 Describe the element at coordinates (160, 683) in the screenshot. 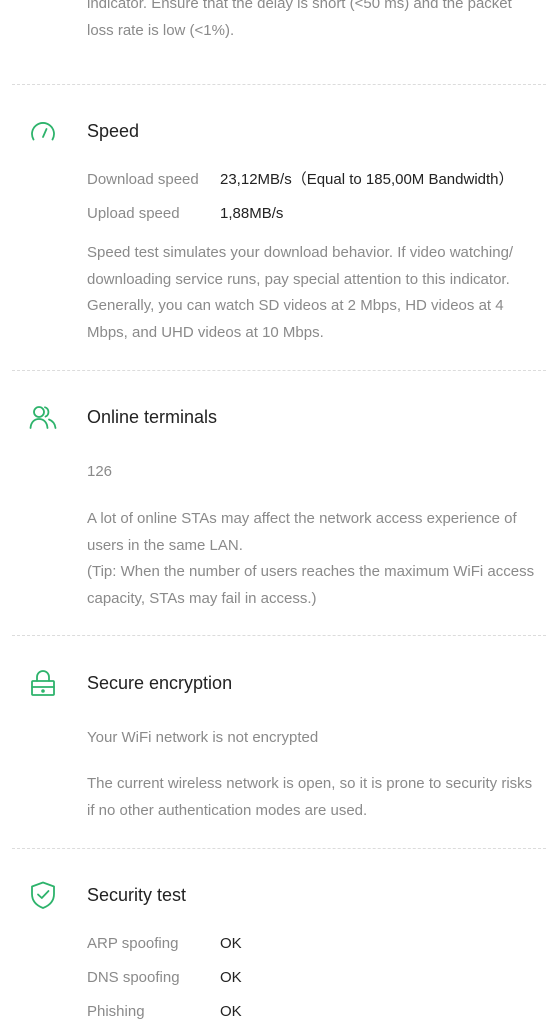

I see `secure-encryption-title: Secure encryption` at that location.